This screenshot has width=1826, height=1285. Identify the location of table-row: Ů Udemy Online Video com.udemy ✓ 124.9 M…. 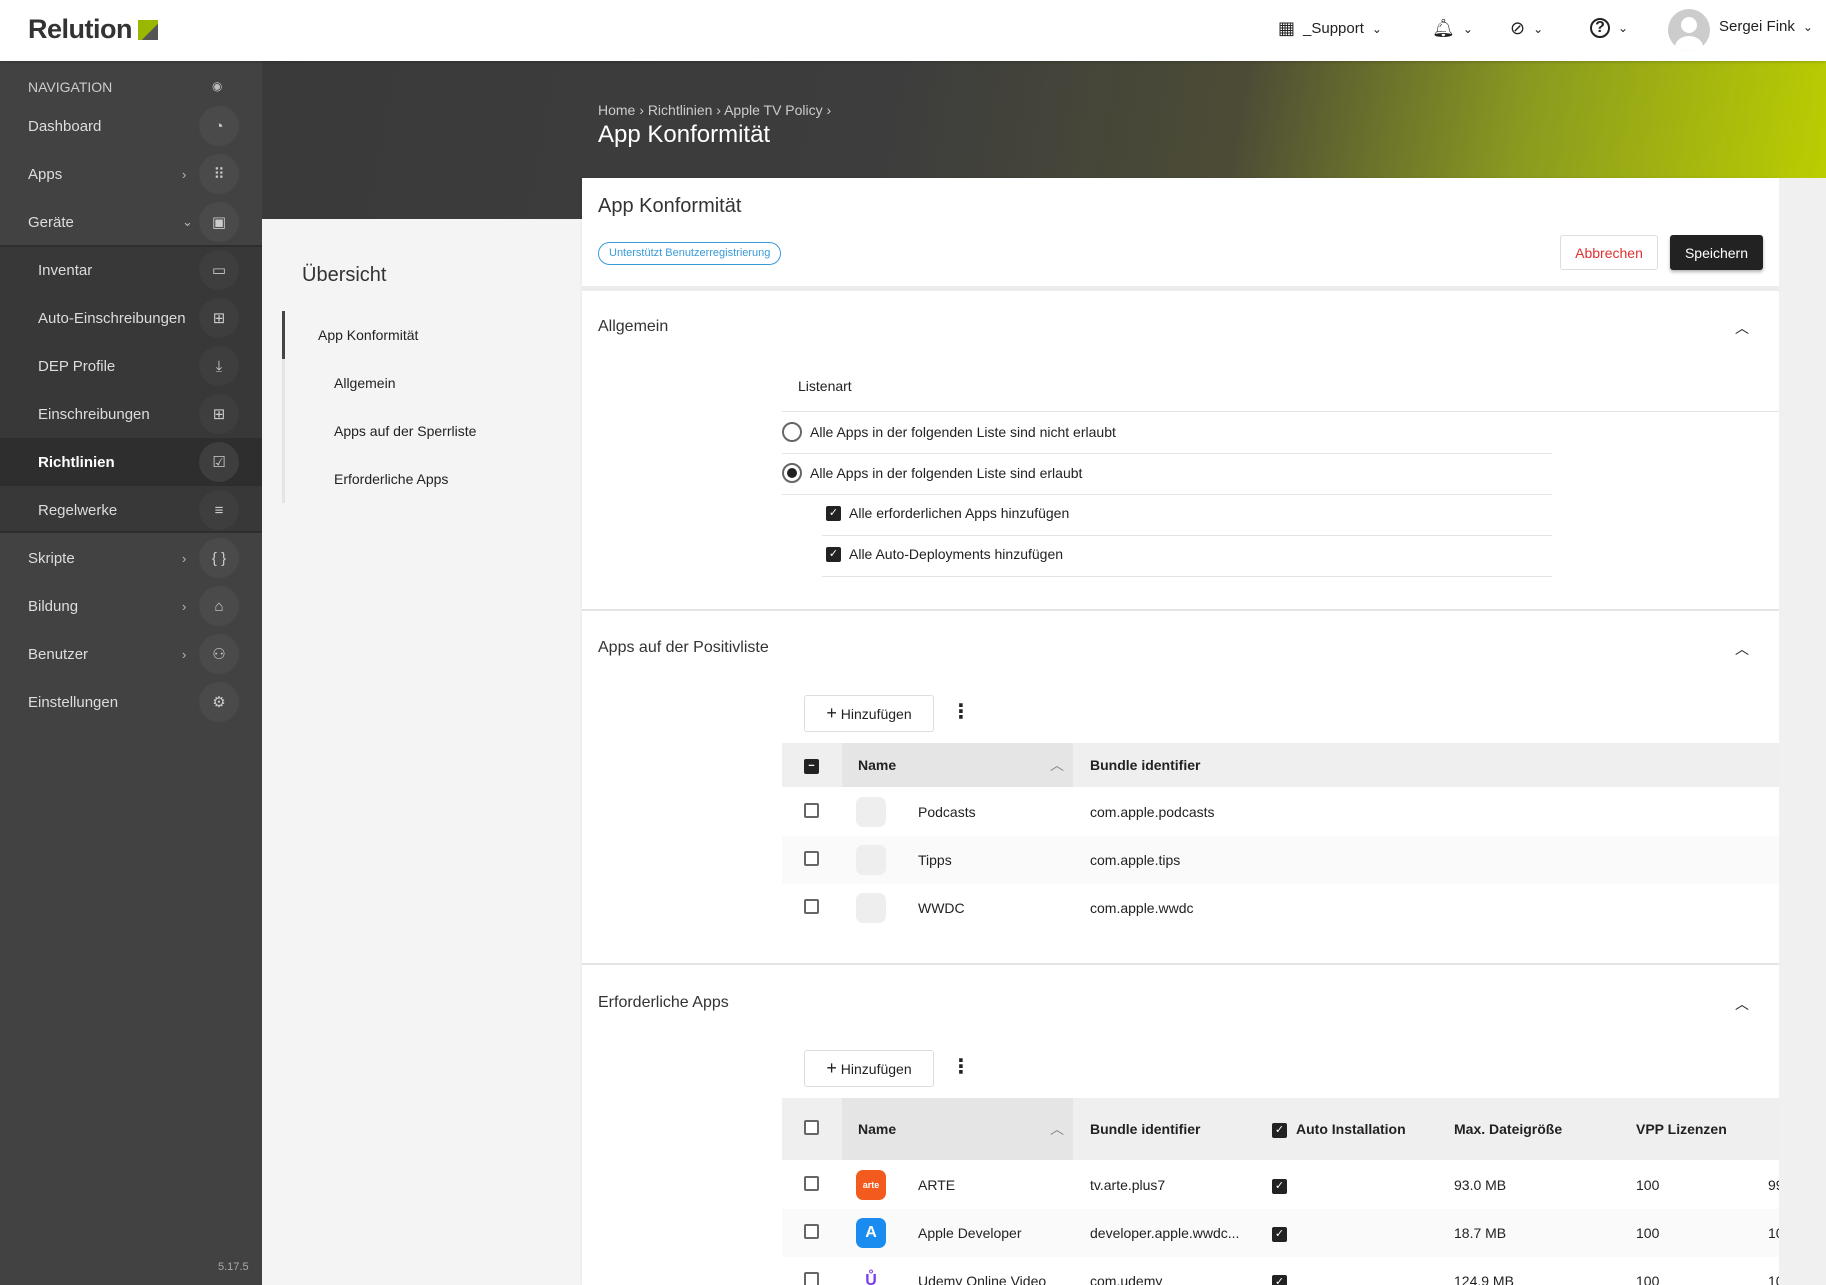
(1280, 1271).